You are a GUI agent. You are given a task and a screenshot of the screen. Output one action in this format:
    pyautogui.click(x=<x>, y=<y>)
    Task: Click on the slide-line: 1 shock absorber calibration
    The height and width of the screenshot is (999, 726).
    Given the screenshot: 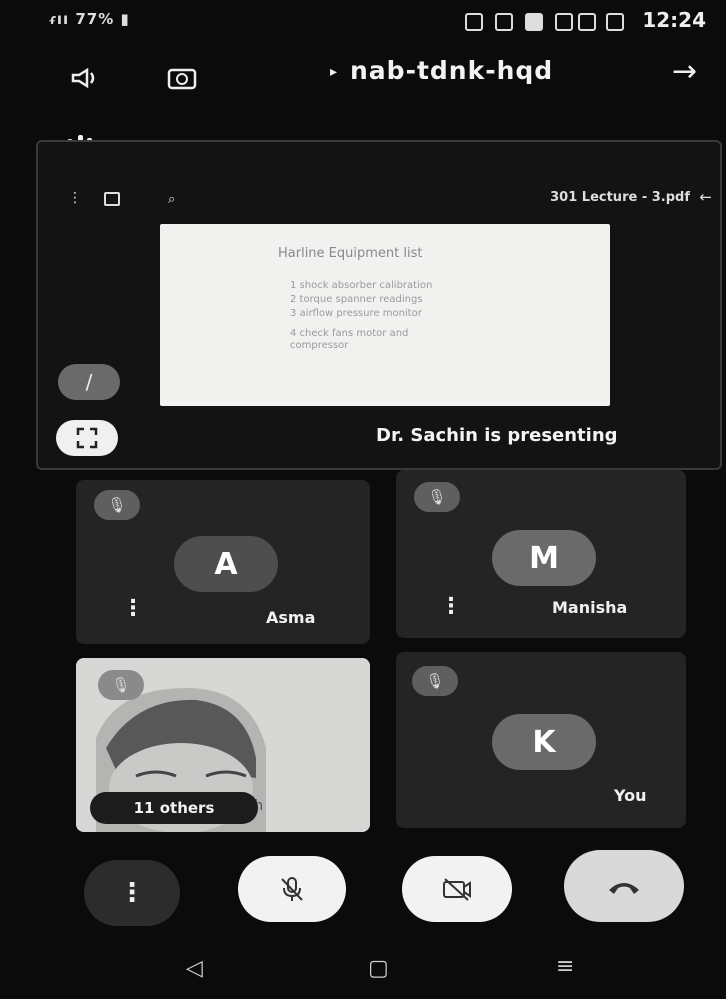 What is the action you would take?
    pyautogui.click(x=361, y=285)
    